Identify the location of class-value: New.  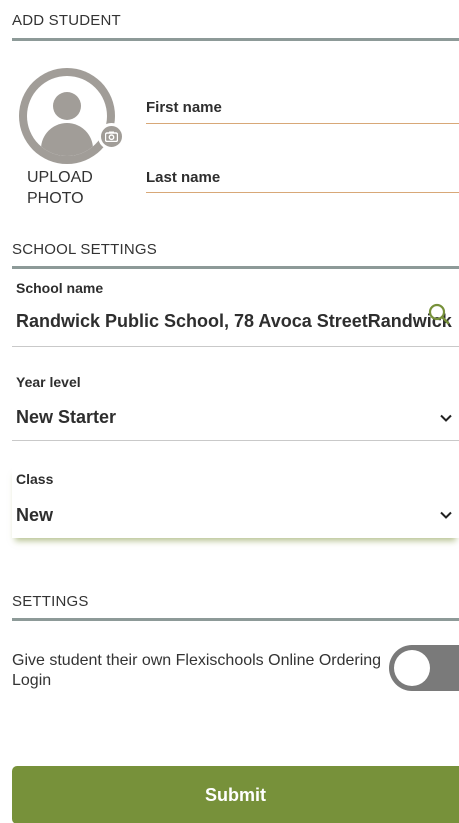
(35, 515).